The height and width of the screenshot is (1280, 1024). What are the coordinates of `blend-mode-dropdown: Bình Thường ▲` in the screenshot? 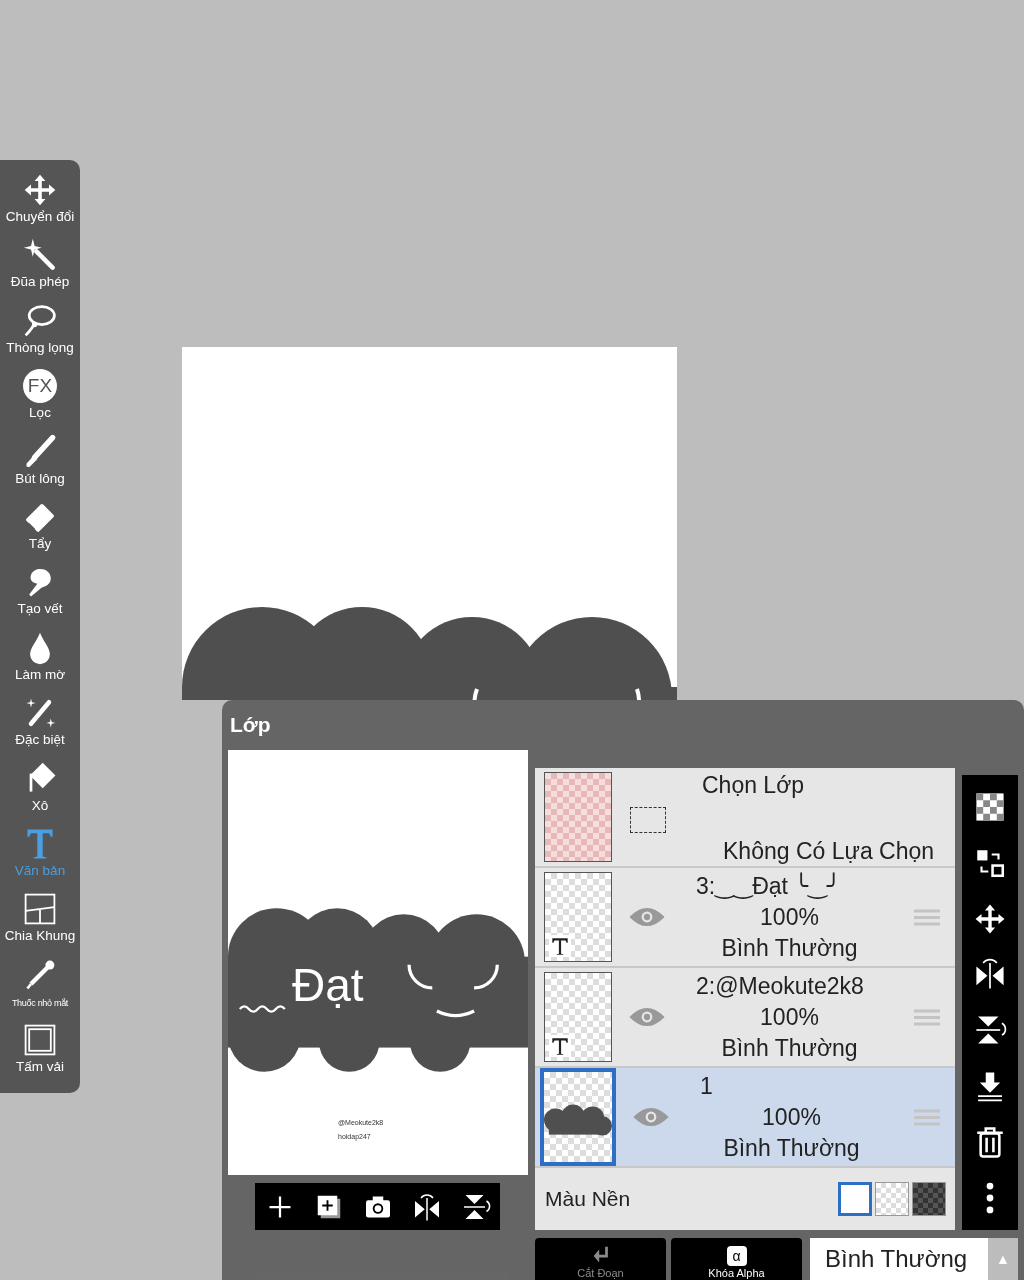 It's located at (914, 1259).